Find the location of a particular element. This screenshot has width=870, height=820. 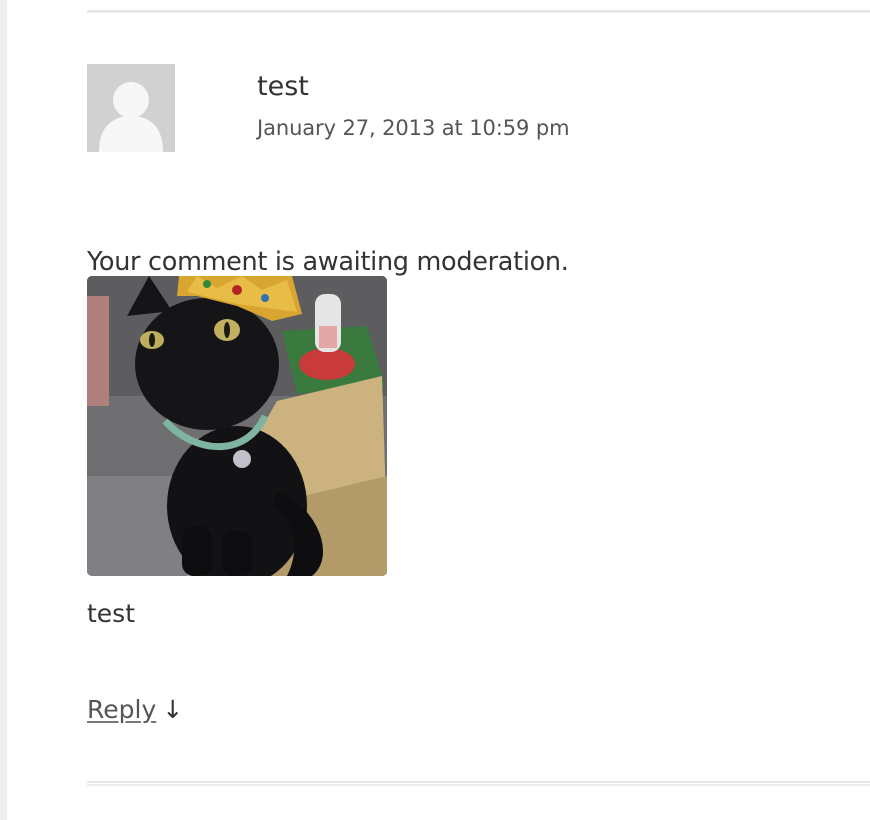

cat-photo is located at coordinates (237, 426).